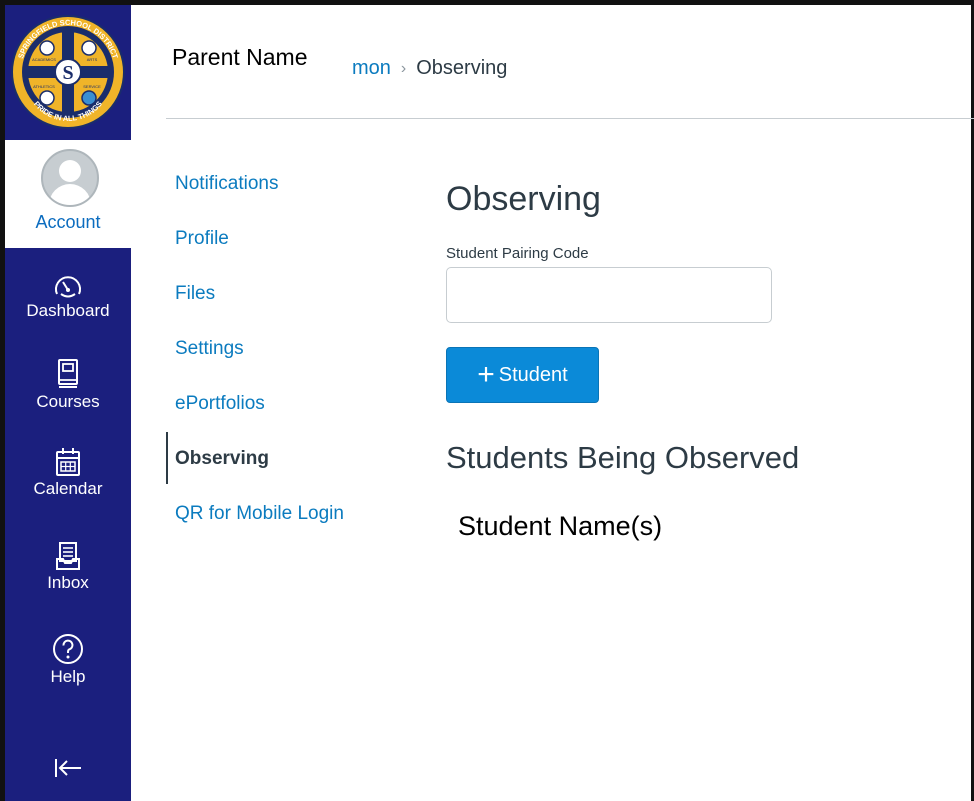 The width and height of the screenshot is (974, 801). I want to click on subnav-notifications: Notifications, so click(227, 184).